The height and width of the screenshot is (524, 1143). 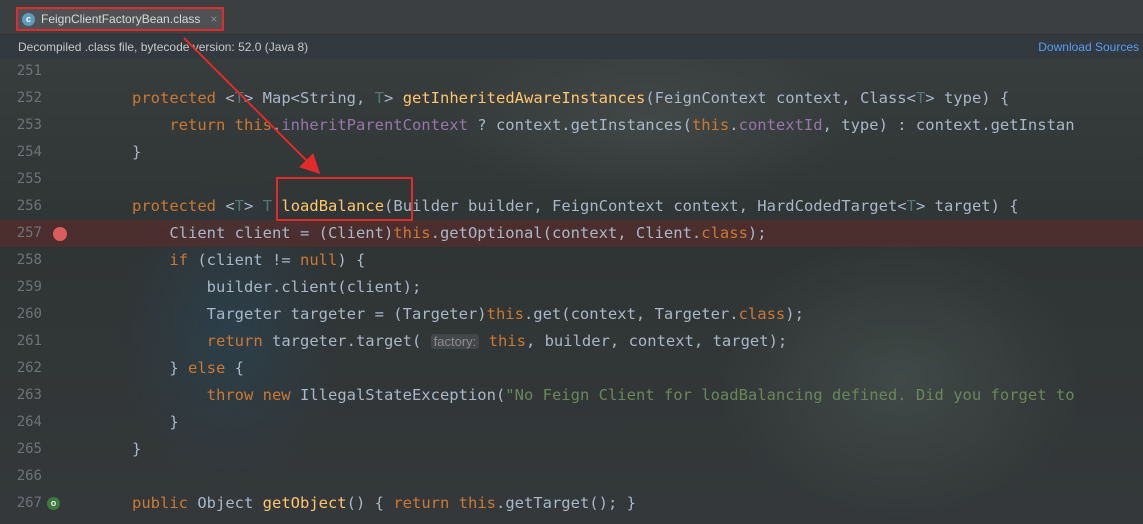 I want to click on code-token: targeter.target(, so click(x=346, y=341).